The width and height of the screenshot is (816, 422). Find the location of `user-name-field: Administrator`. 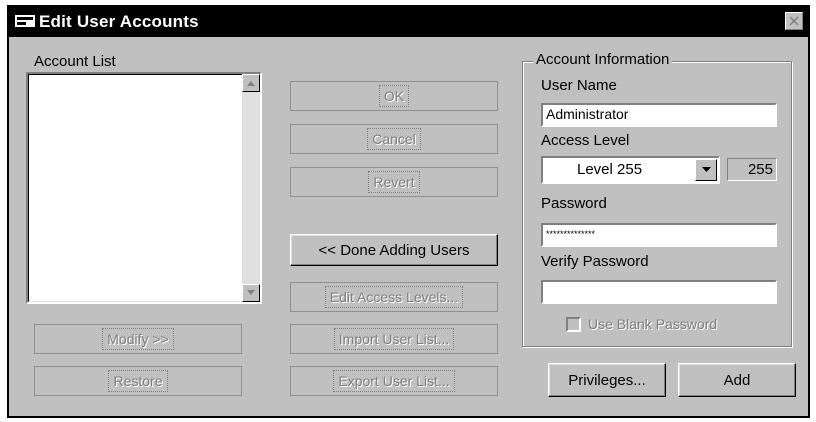

user-name-field: Administrator is located at coordinates (659, 115).